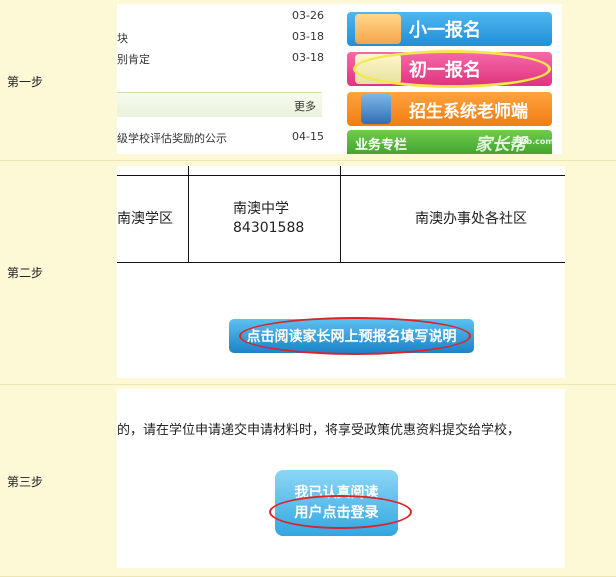 Image resolution: width=616 pixels, height=577 pixels. I want to click on notice-text: 的，请在学位申请递交申请材料时，将享受政策优惠资料提交给学校，, so click(319, 430).